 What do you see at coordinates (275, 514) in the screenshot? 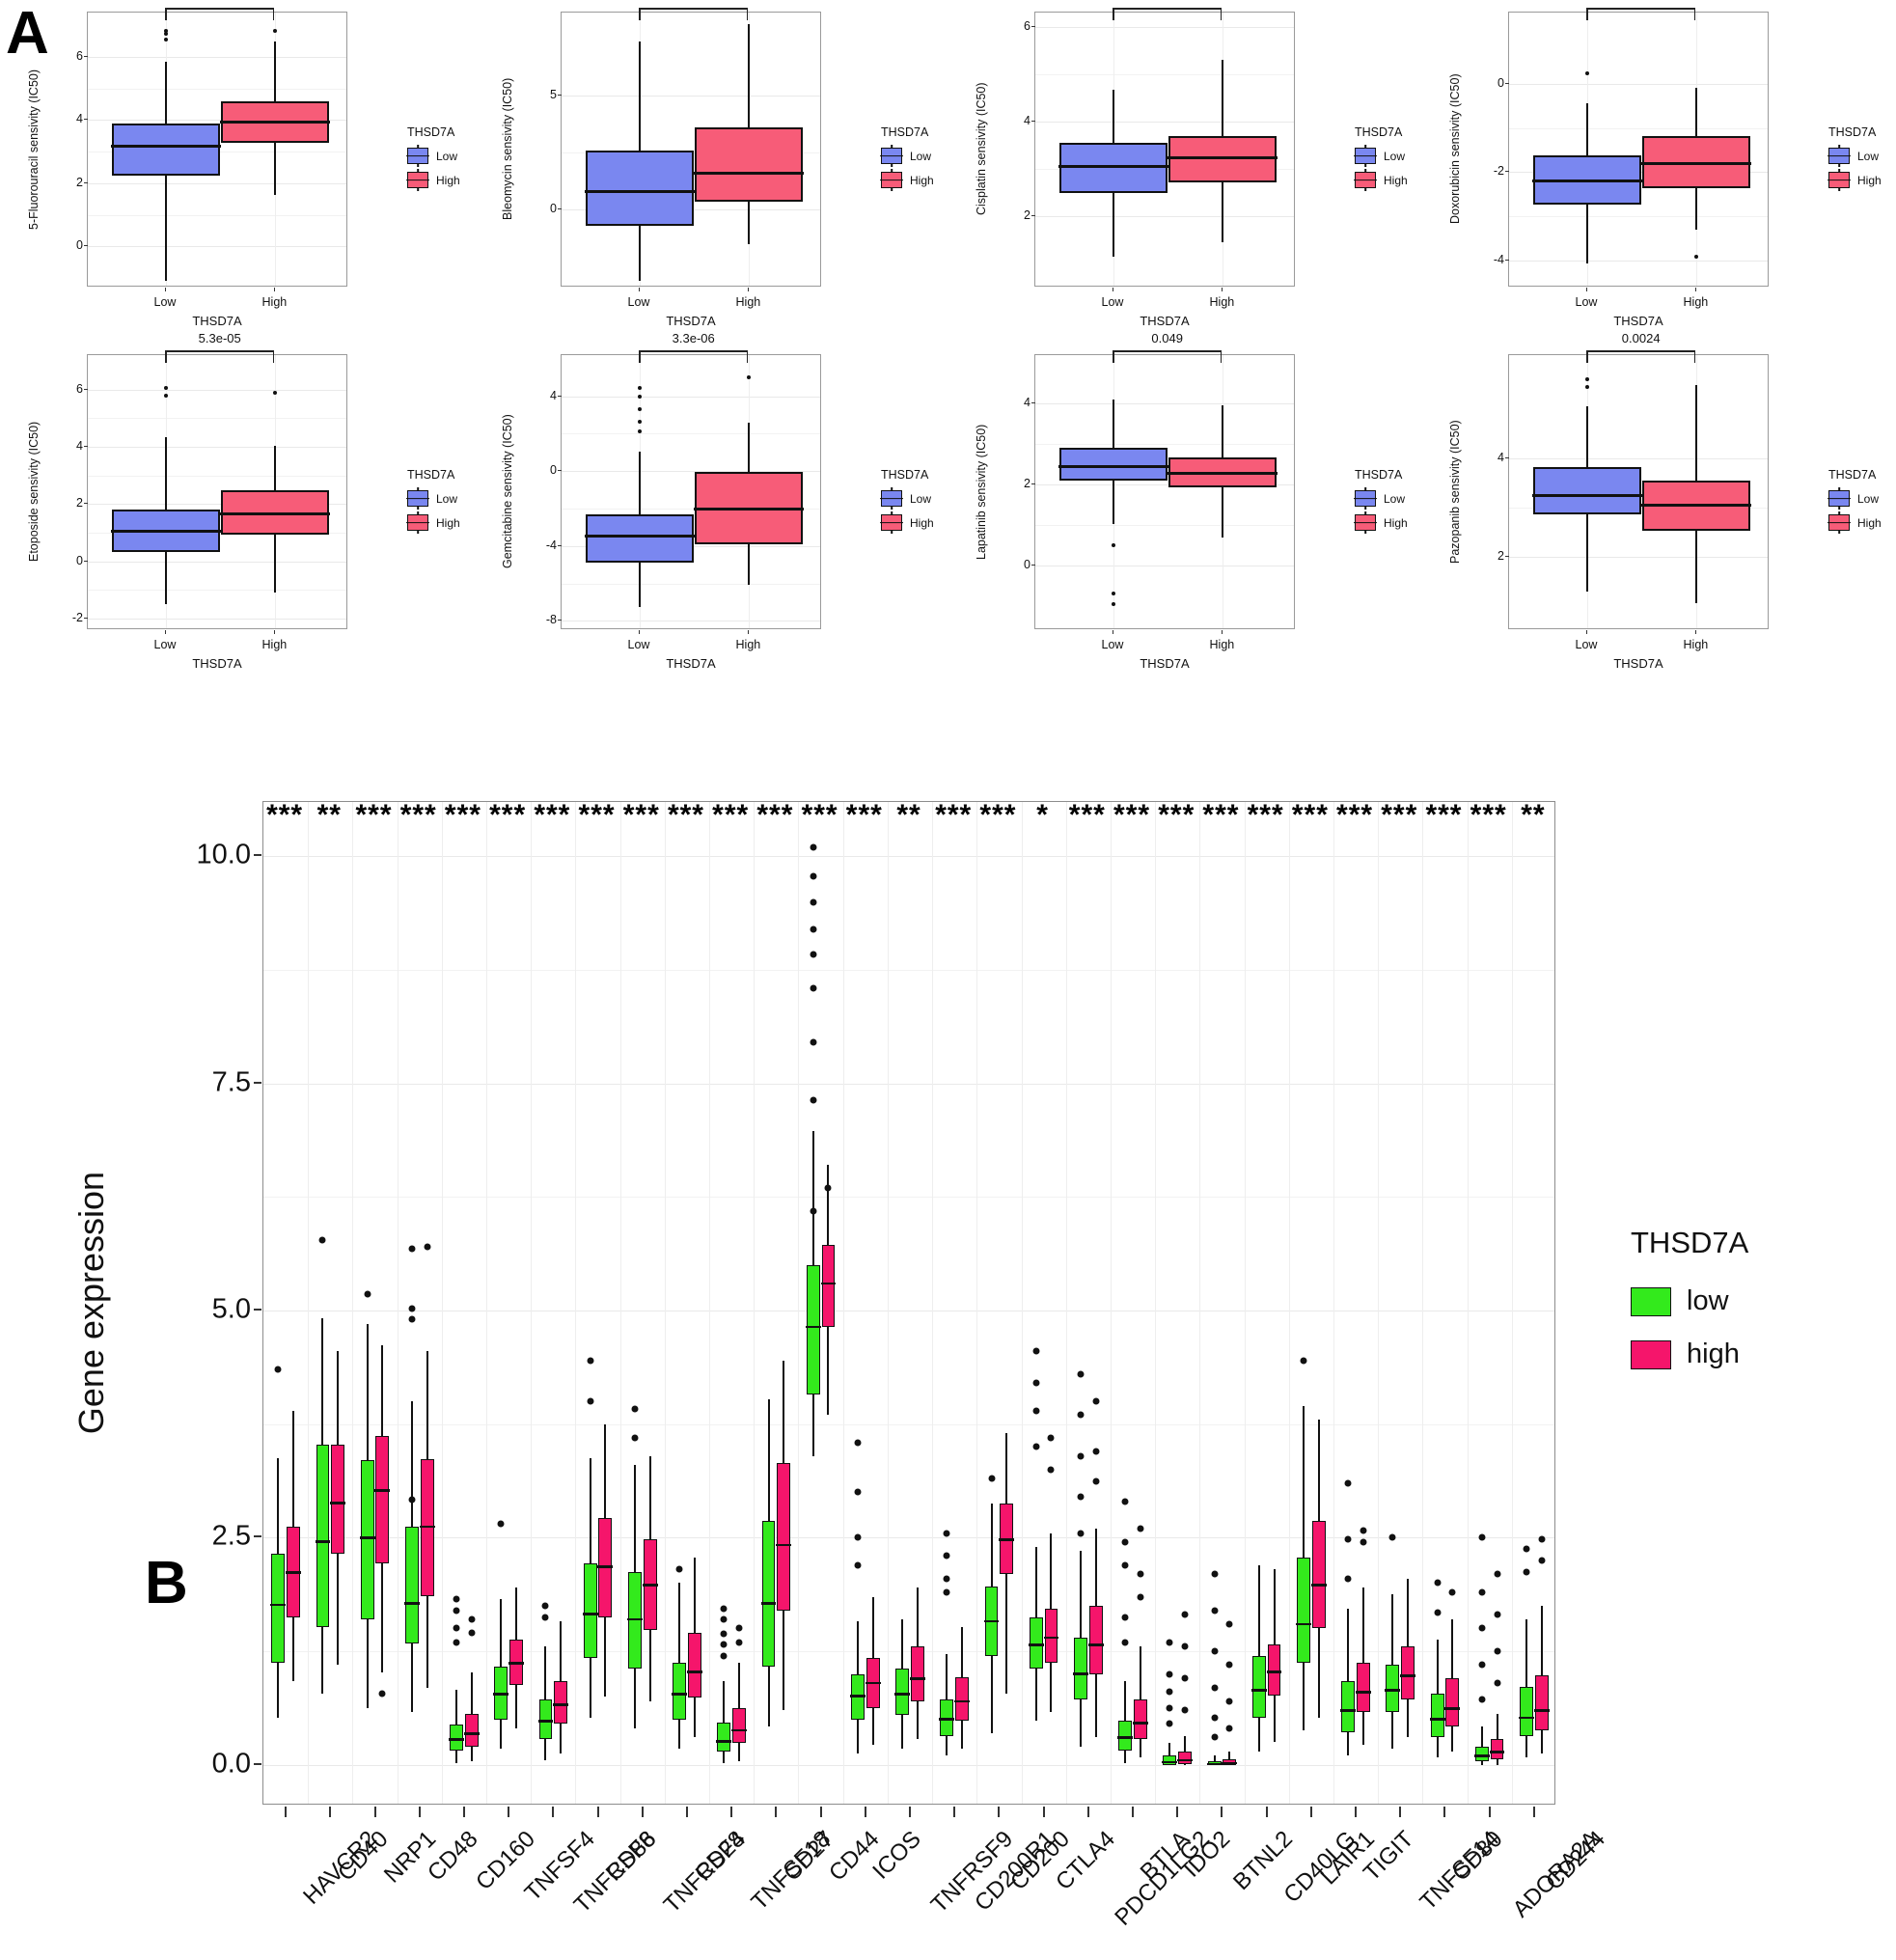
I see `median-etoposide-High` at bounding box center [275, 514].